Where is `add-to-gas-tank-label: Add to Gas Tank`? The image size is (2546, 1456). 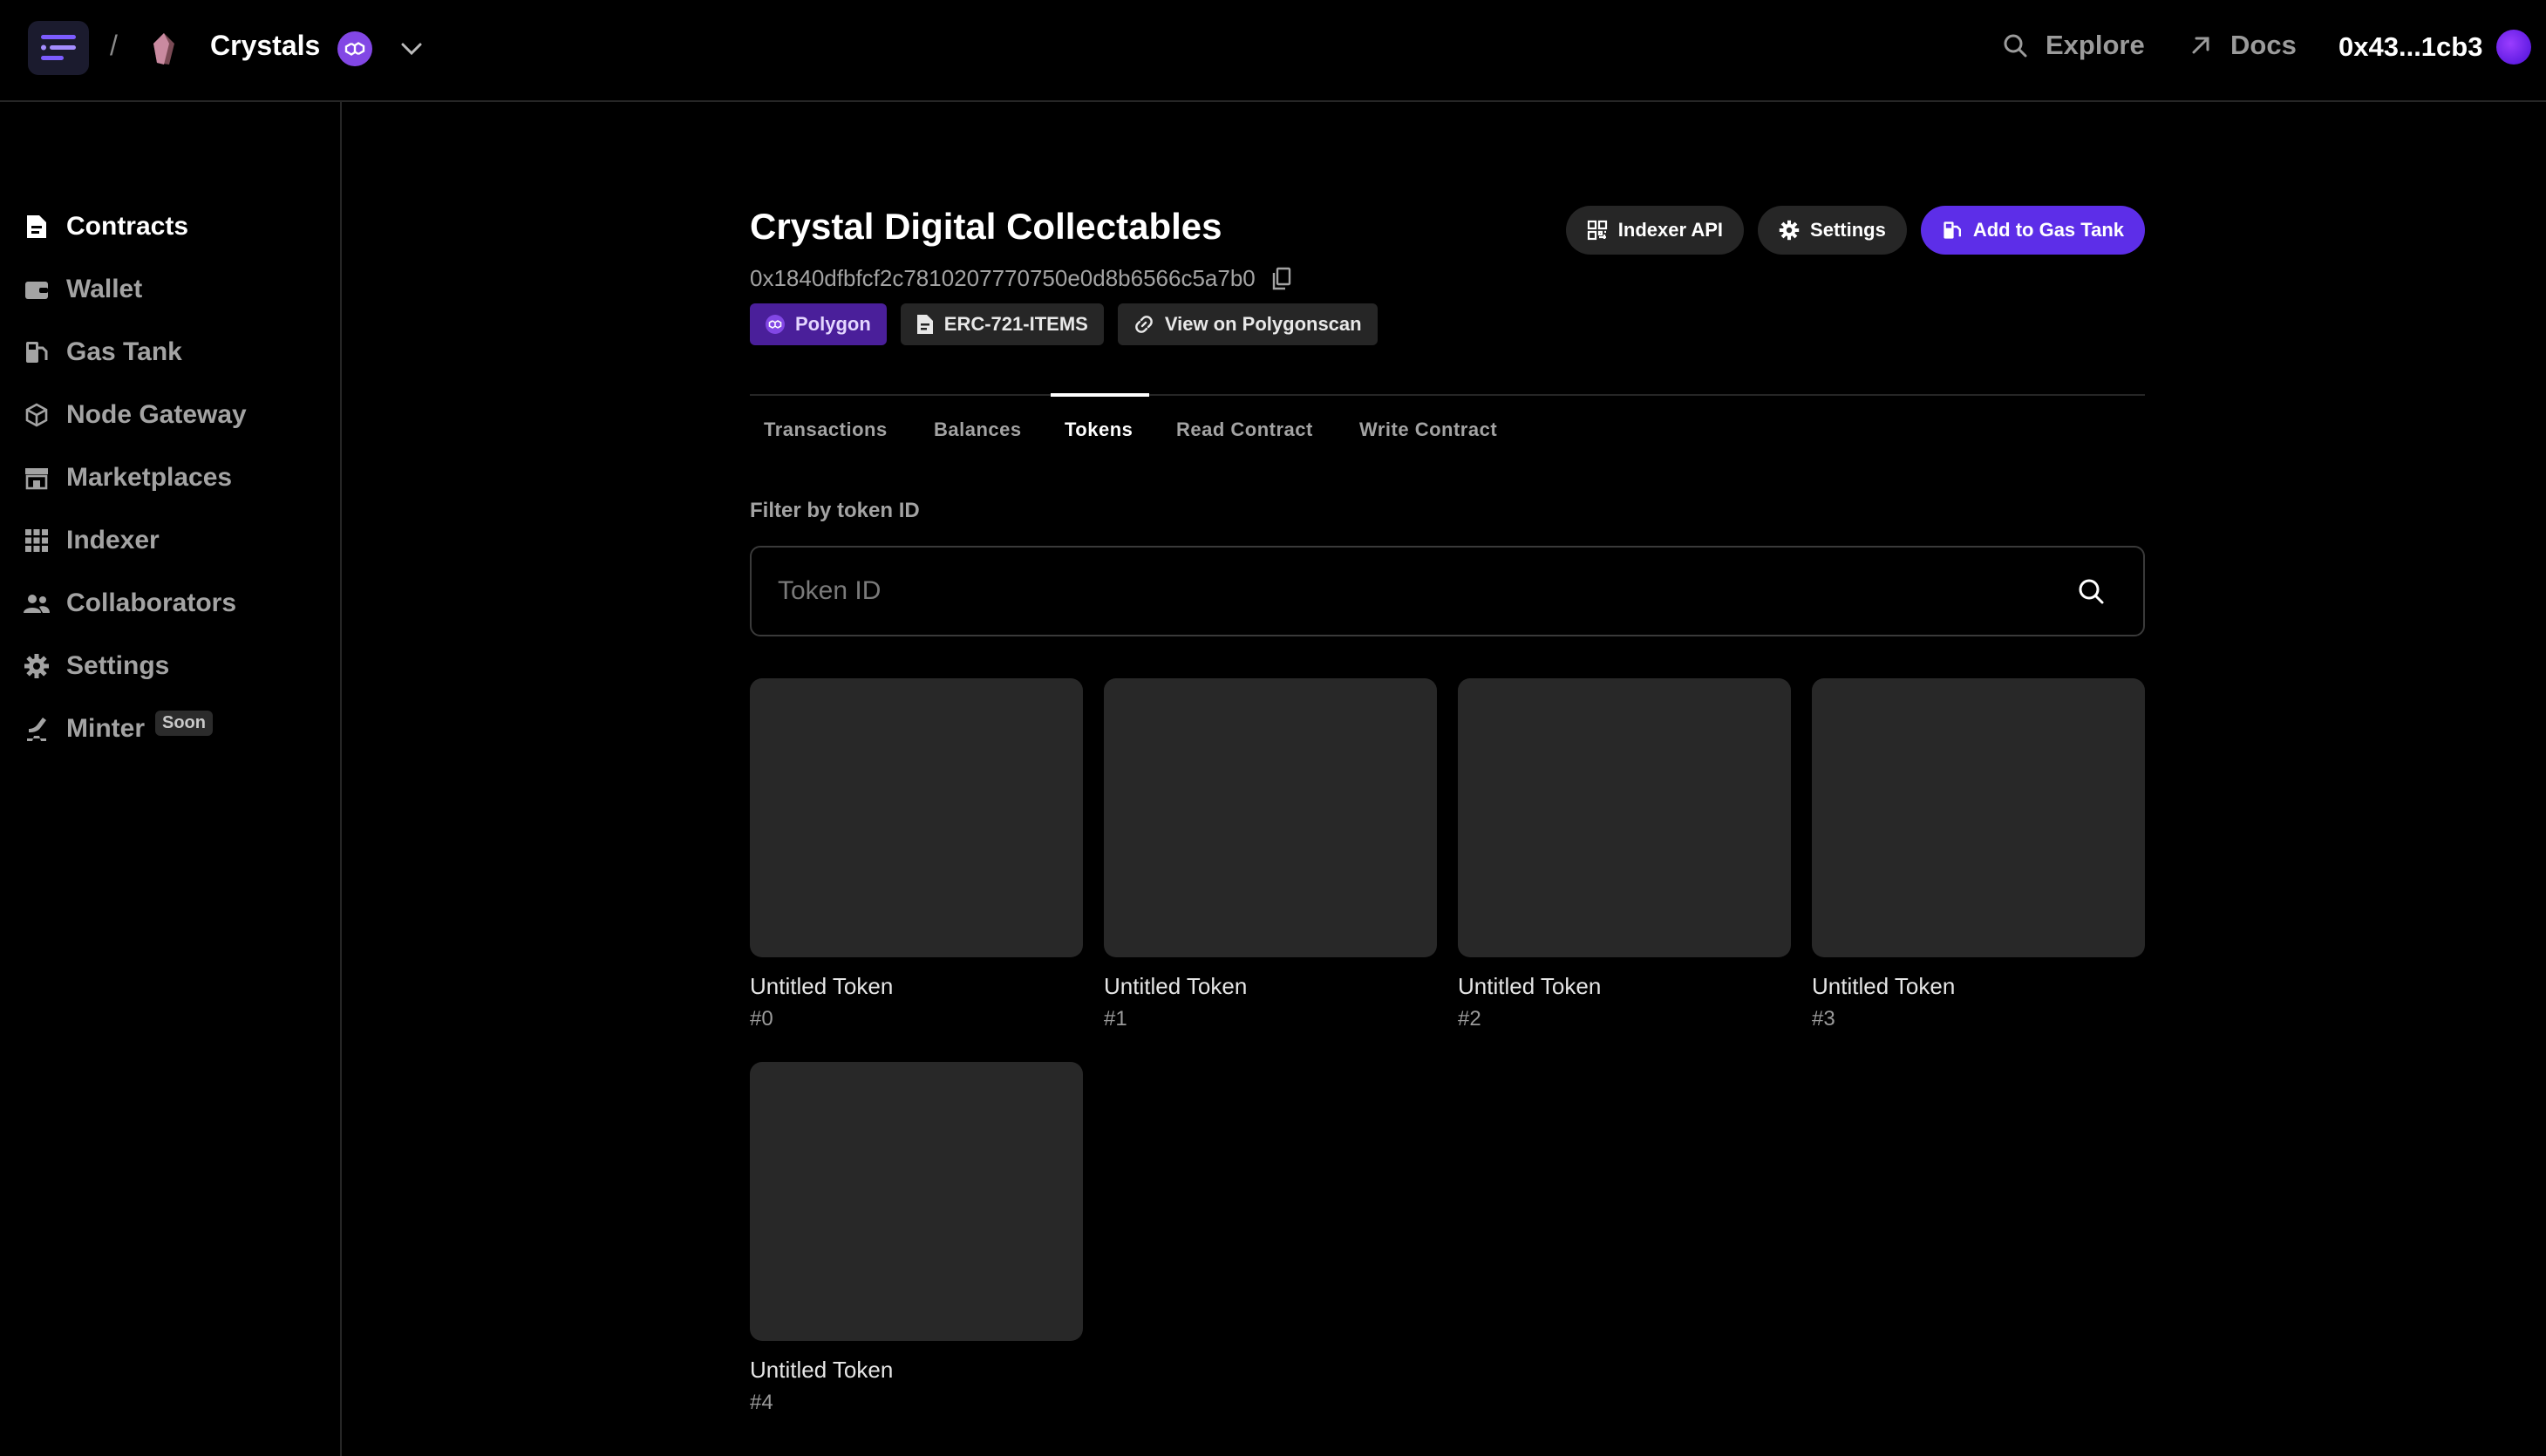 add-to-gas-tank-label: Add to Gas Tank is located at coordinates (2048, 230).